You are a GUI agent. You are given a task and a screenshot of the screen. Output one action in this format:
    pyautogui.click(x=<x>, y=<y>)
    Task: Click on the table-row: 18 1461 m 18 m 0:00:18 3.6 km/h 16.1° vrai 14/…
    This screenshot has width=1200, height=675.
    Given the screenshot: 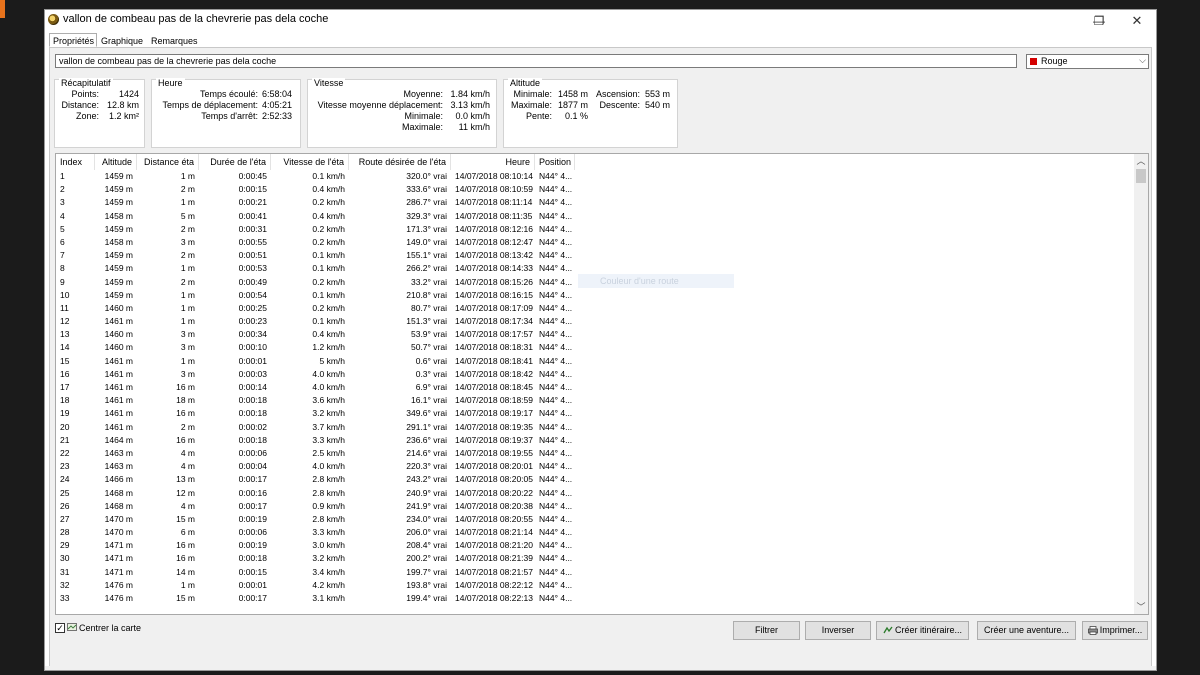 What is the action you would take?
    pyautogui.click(x=596, y=400)
    